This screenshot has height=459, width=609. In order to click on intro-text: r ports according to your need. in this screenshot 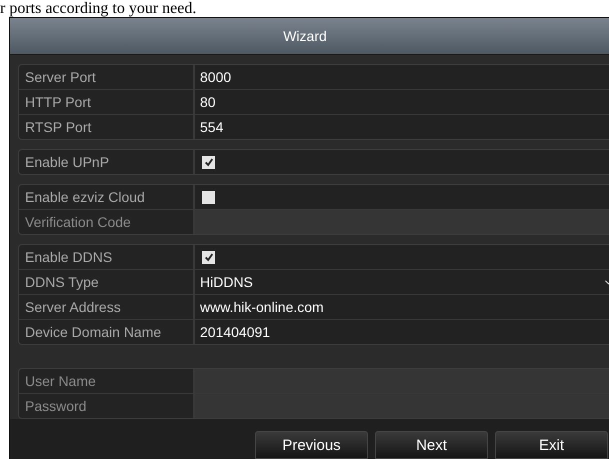, I will do `click(99, 8)`.